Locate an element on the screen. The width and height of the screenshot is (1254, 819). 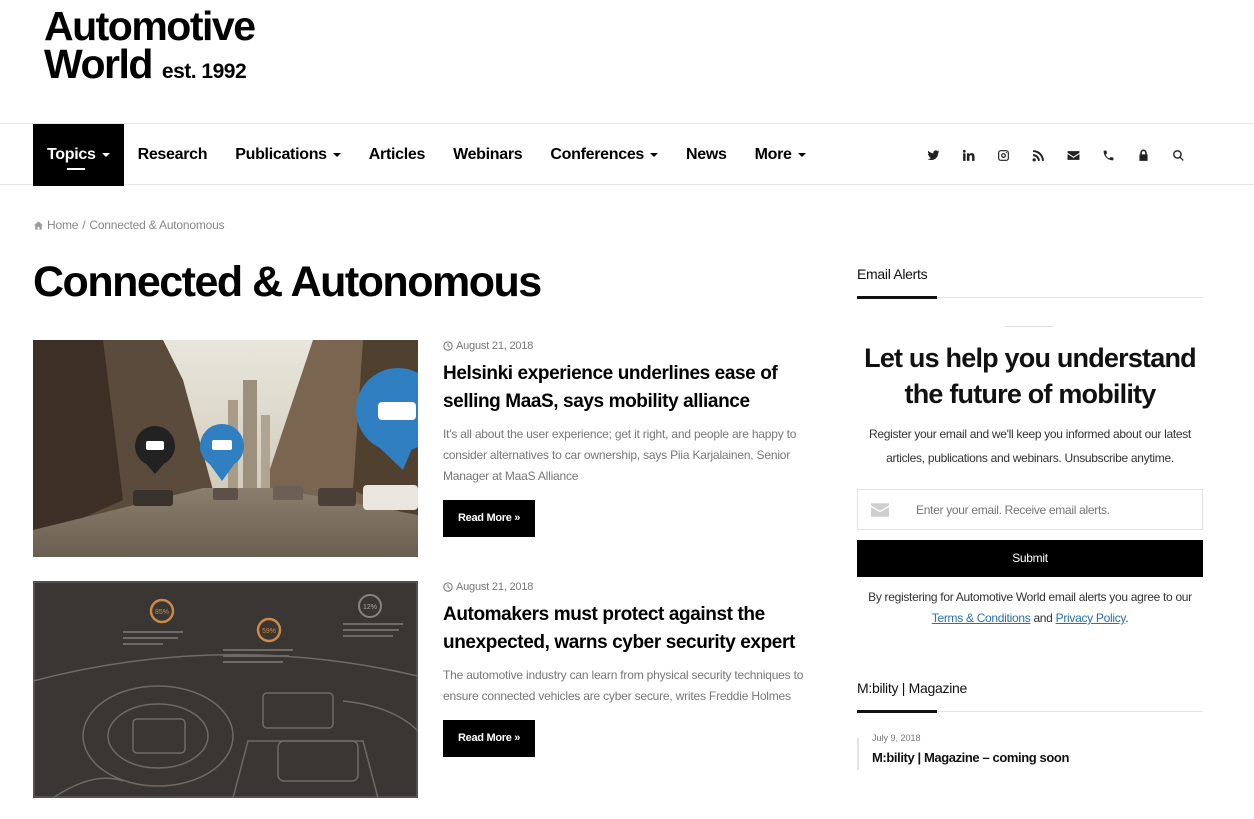
breadcrumb-home-label: Home is located at coordinates (63, 225).